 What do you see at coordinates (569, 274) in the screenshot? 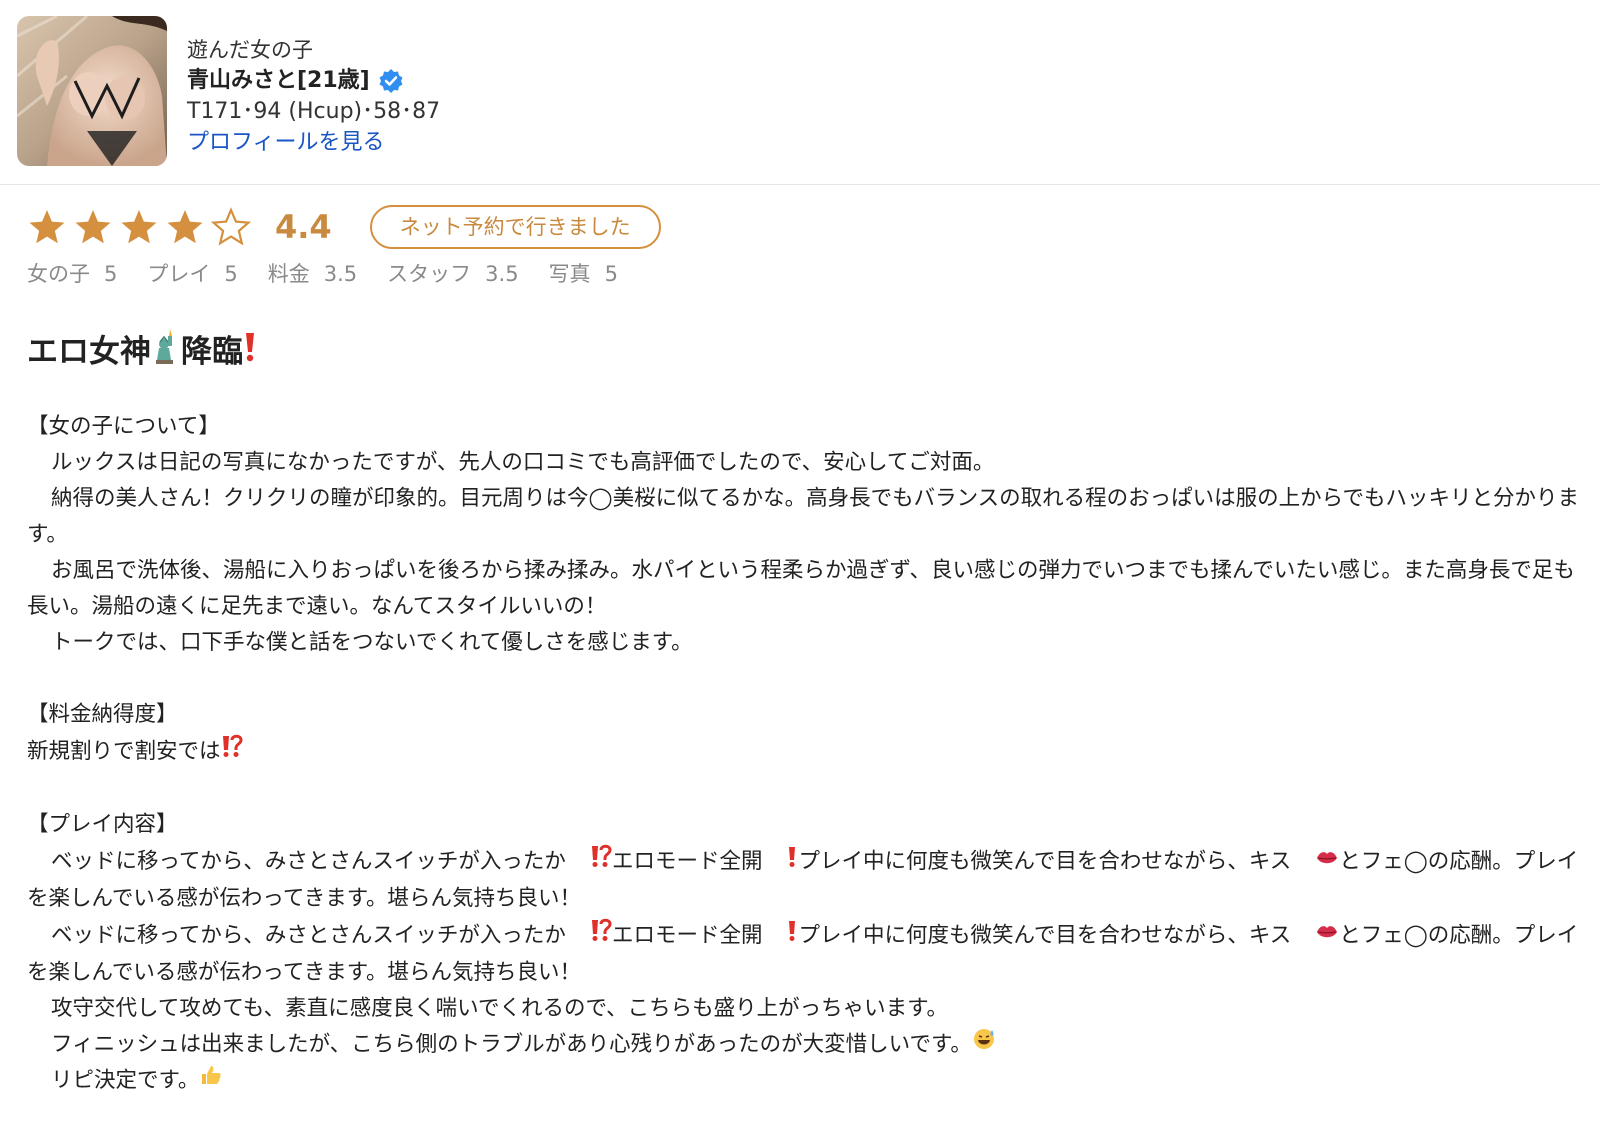
I see `sub-rating-label: 写真` at bounding box center [569, 274].